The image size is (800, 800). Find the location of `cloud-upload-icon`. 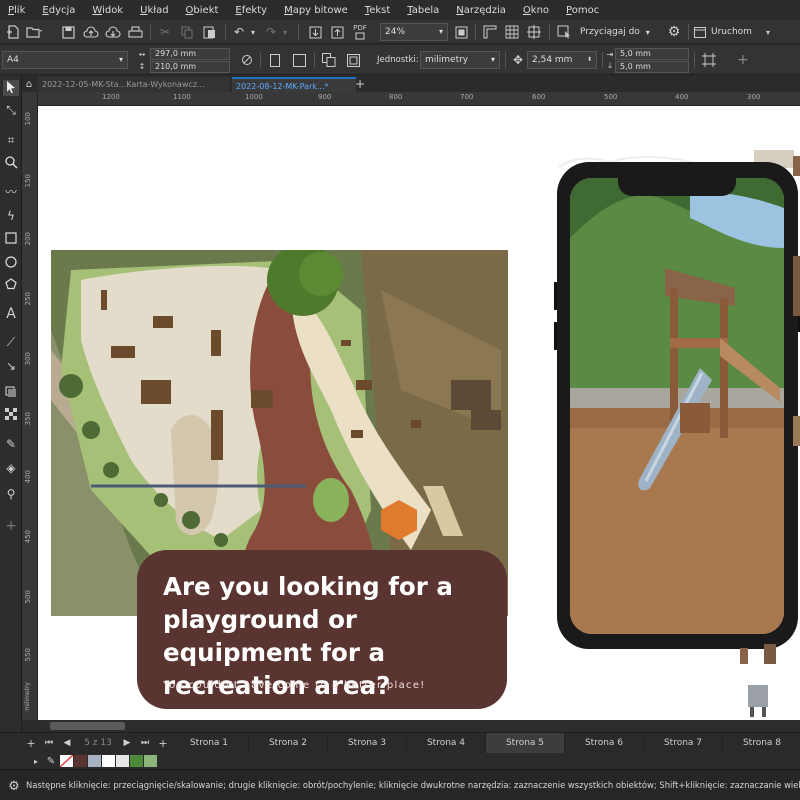

cloud-upload-icon is located at coordinates (91, 32).